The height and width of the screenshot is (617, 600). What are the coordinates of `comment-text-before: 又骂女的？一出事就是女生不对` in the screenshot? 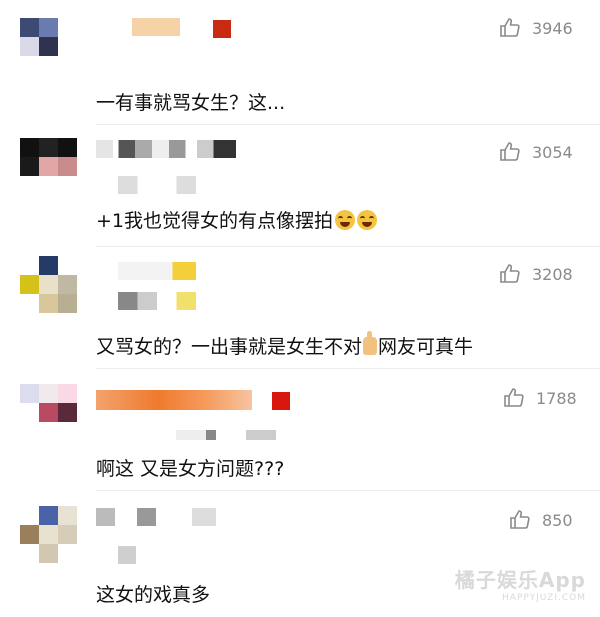 It's located at (229, 347).